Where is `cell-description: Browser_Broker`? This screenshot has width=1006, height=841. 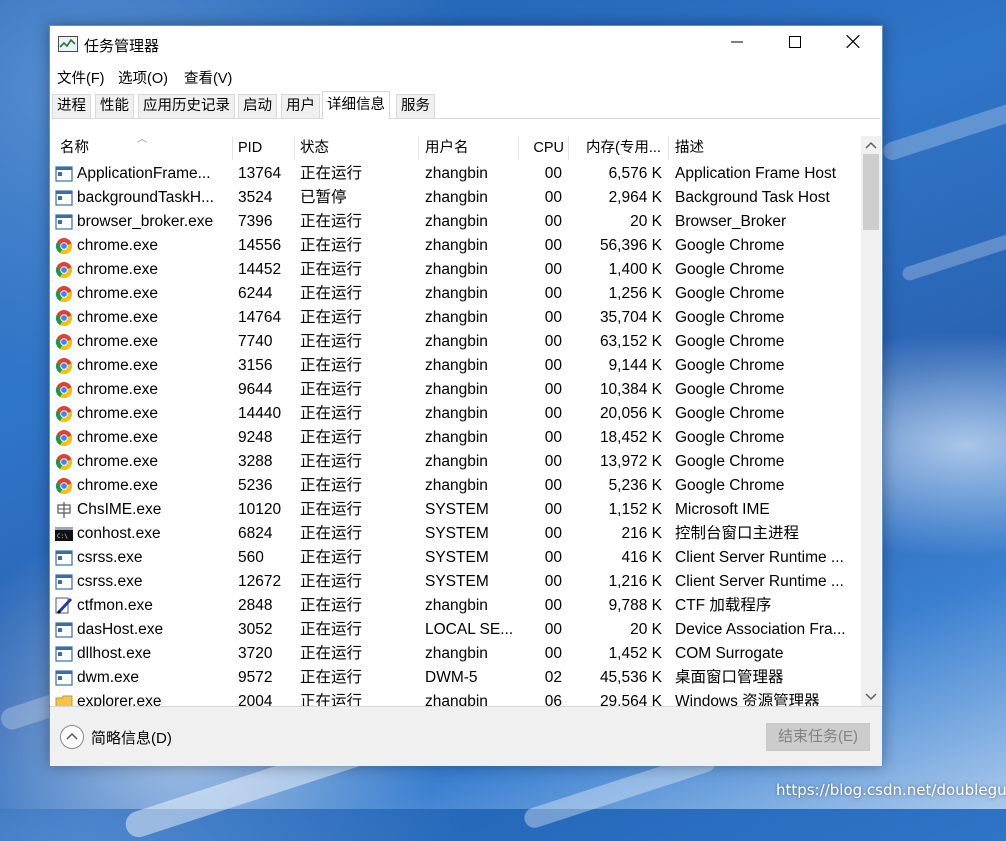 cell-description: Browser_Broker is located at coordinates (731, 221).